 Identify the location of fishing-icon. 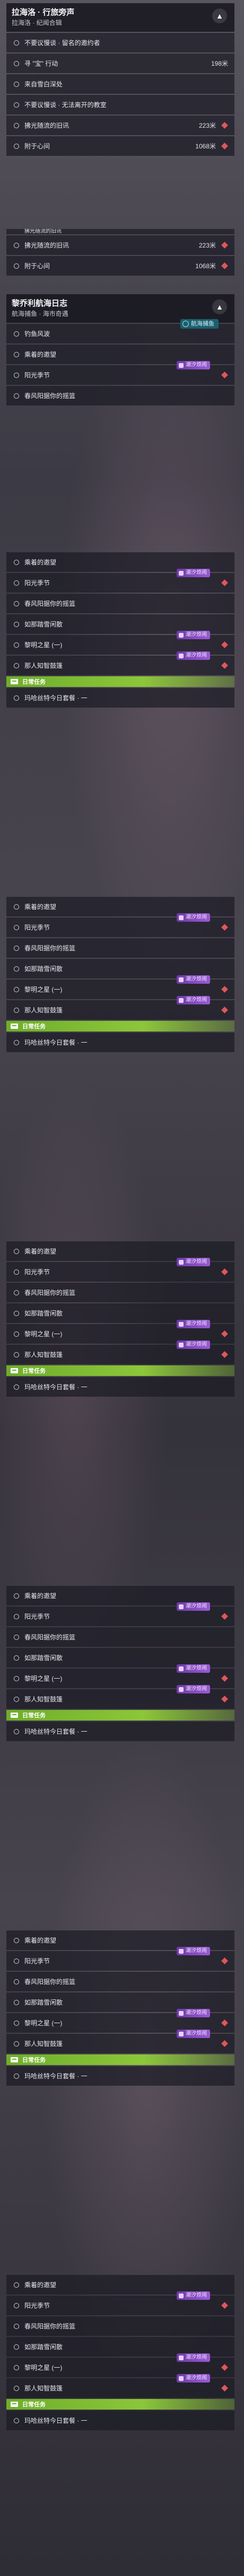
(186, 324).